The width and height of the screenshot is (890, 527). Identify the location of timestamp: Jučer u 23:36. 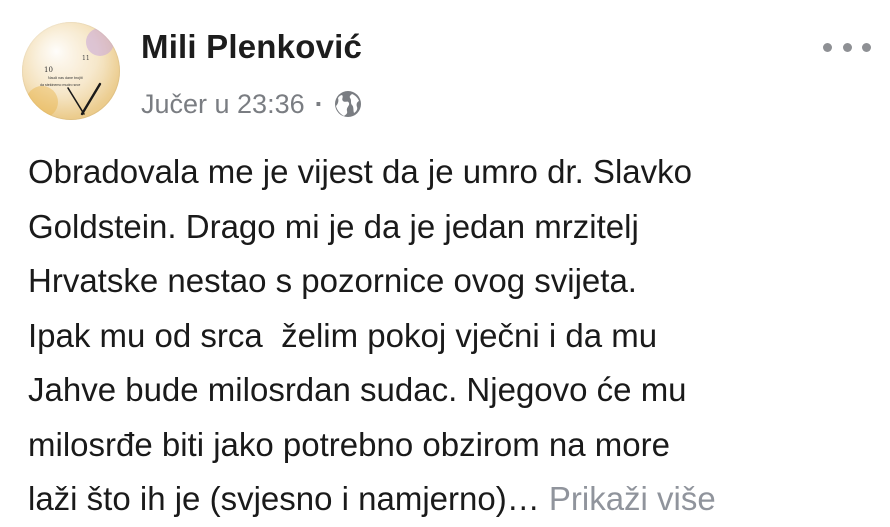
(223, 104).